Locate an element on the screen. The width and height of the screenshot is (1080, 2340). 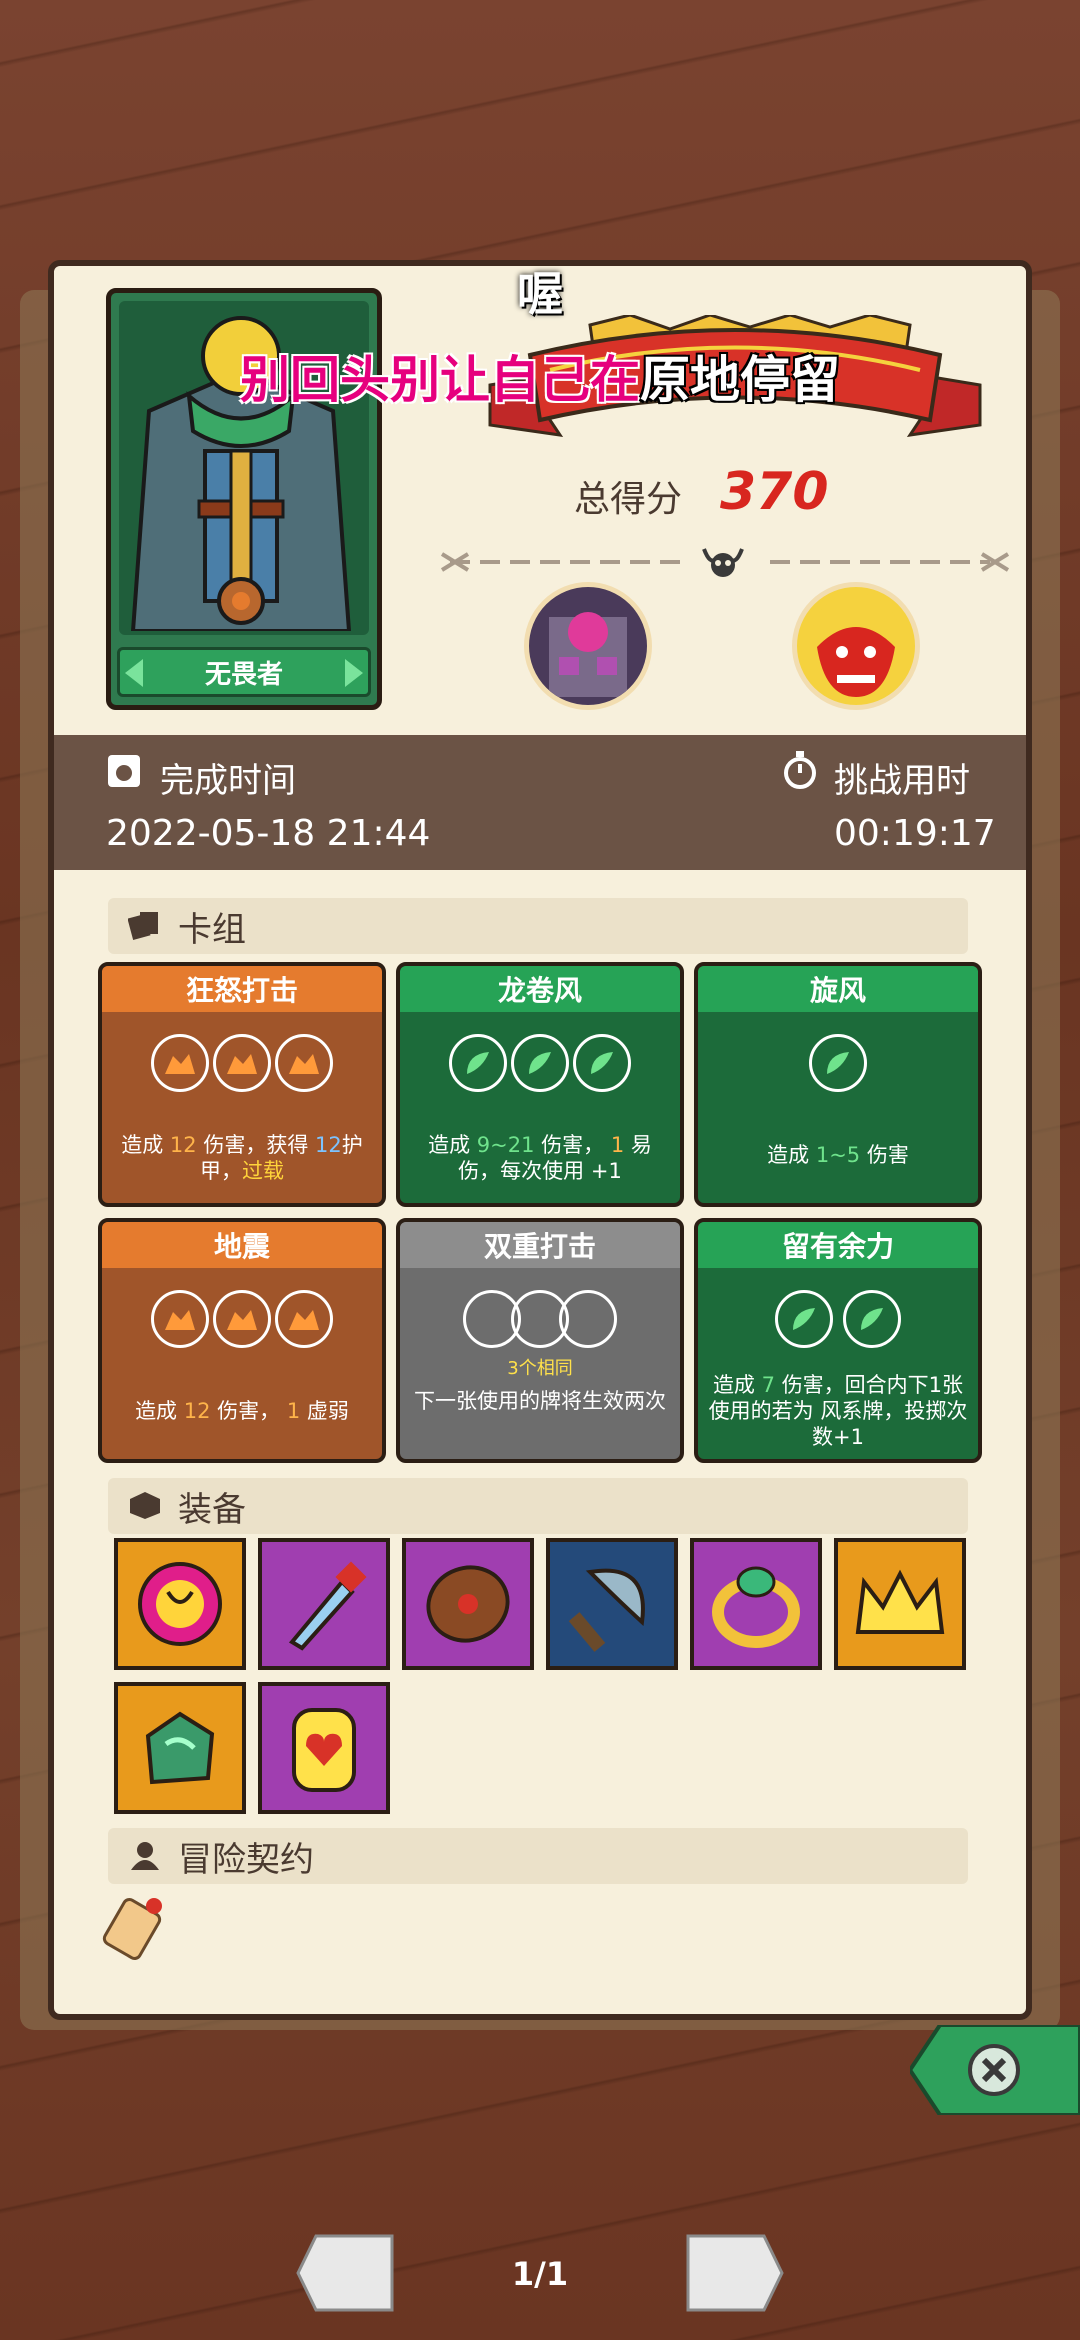
emerald-icon is located at coordinates (180, 1748).